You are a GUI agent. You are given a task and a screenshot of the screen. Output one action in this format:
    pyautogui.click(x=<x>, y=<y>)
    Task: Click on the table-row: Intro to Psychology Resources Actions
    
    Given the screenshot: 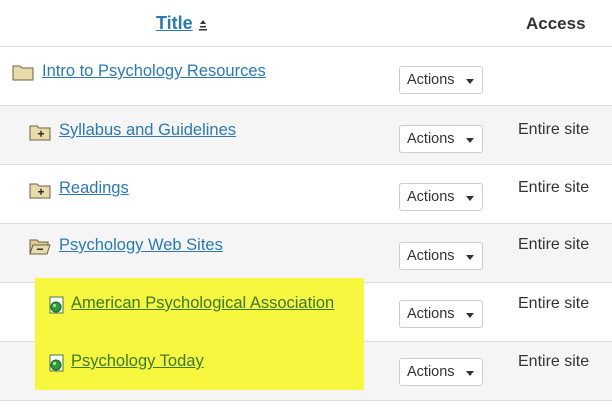 What is the action you would take?
    pyautogui.click(x=306, y=76)
    